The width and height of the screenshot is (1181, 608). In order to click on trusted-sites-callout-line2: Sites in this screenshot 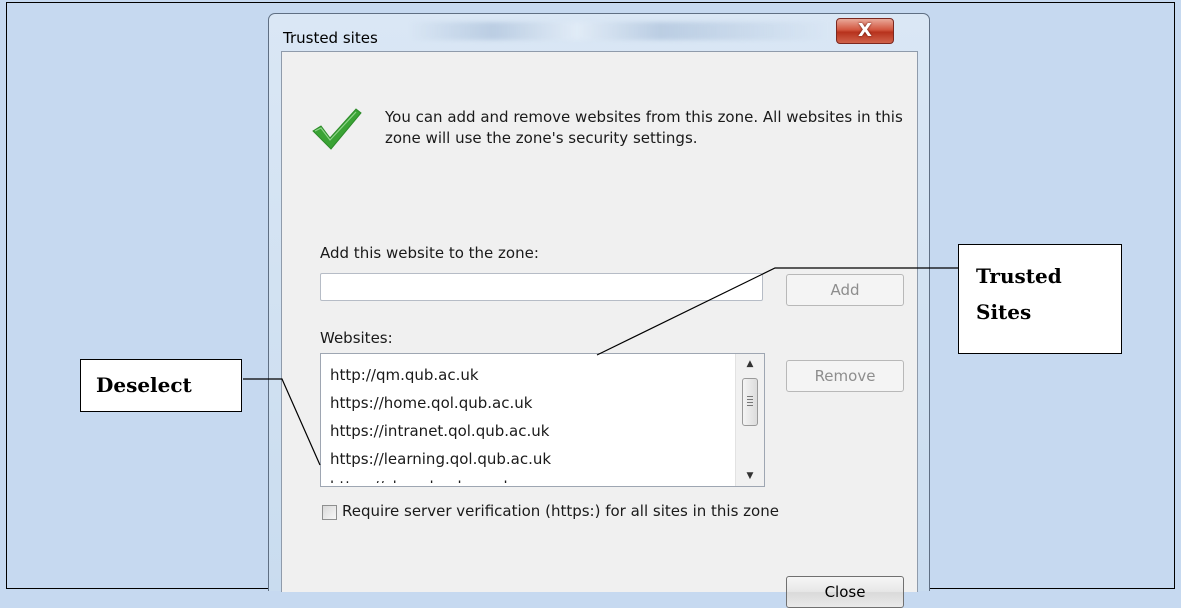, I will do `click(1004, 312)`.